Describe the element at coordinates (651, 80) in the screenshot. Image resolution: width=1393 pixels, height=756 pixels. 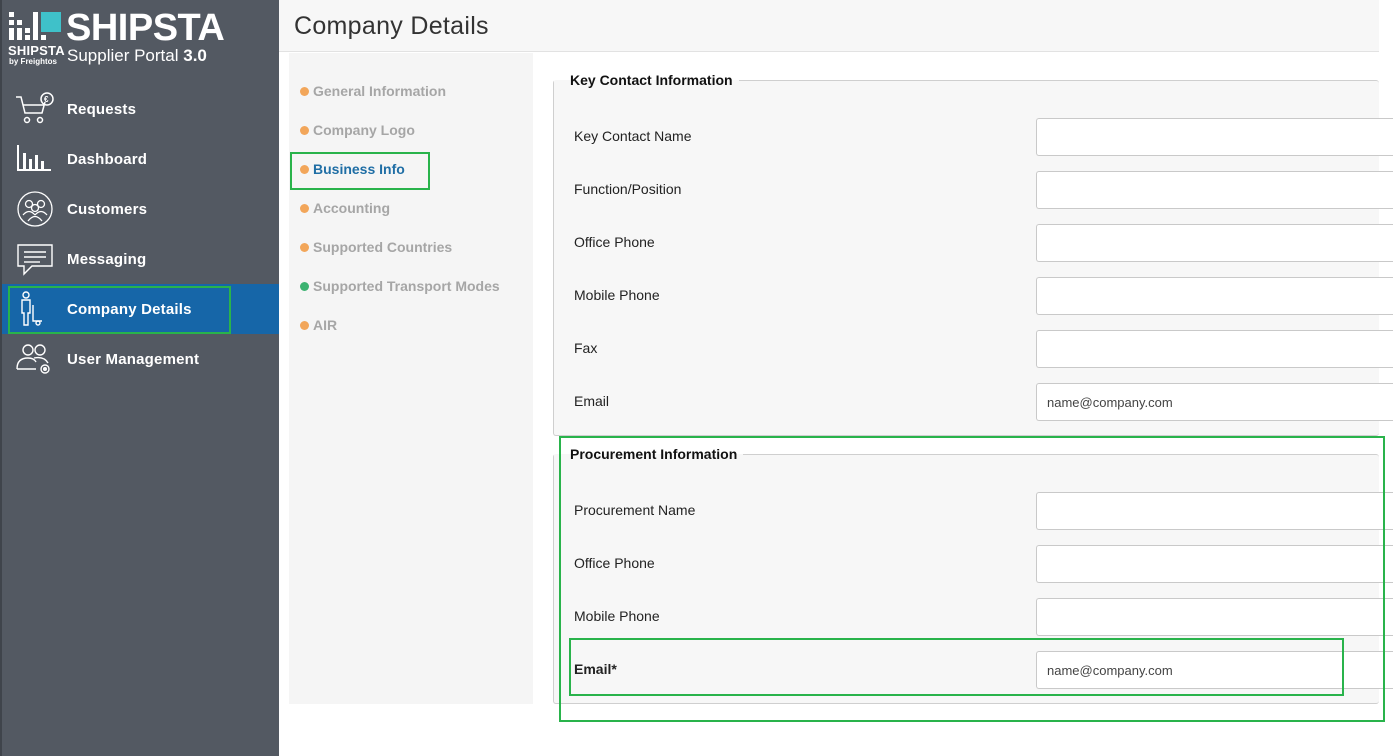
I see `panel-legend: Key Contact Information` at that location.